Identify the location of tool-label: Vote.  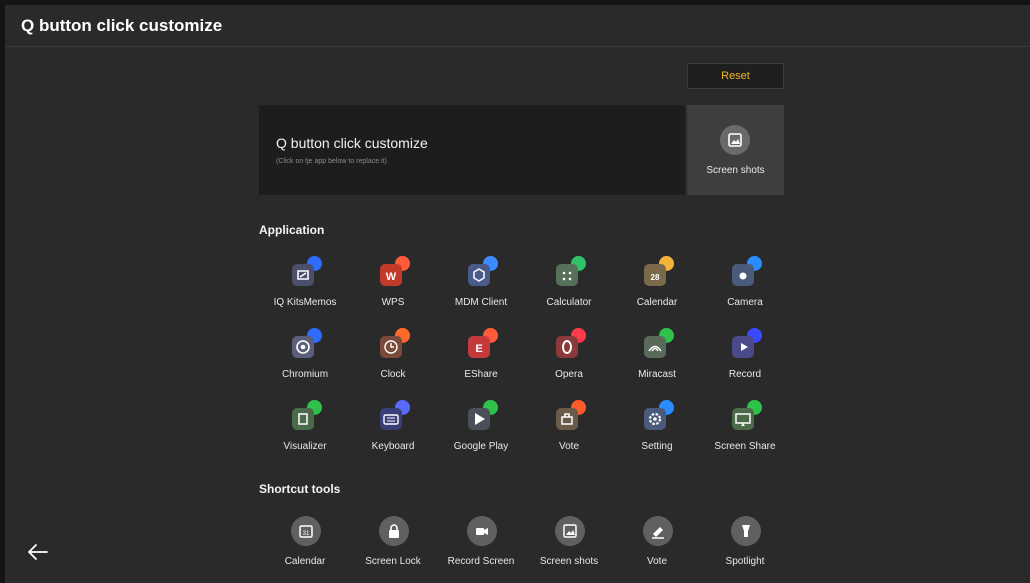
(657, 561).